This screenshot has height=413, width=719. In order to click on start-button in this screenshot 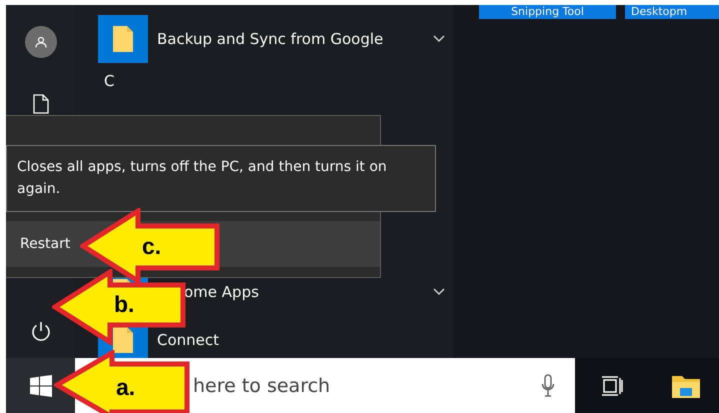, I will do `click(40, 385)`.